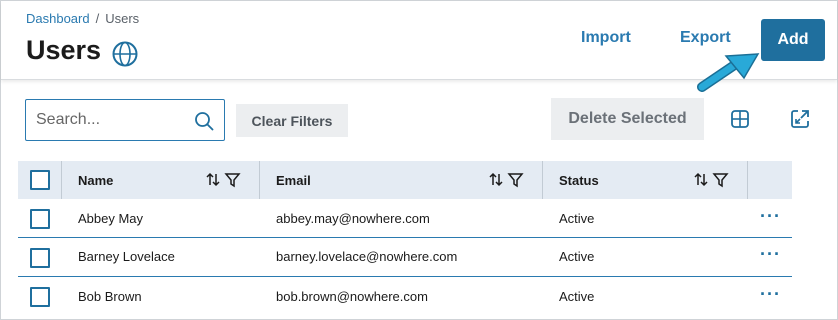 The width and height of the screenshot is (838, 320). Describe the element at coordinates (740, 119) in the screenshot. I see `grid-icon` at that location.